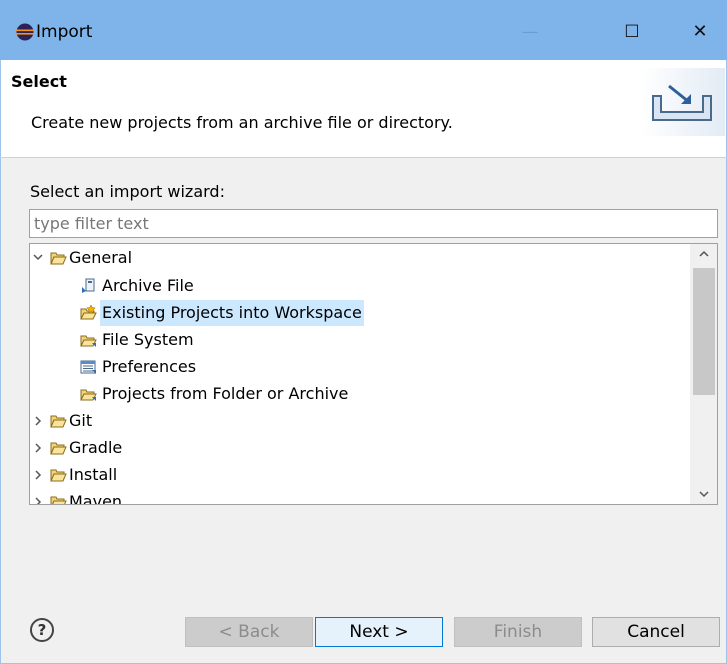 The height and width of the screenshot is (664, 727). Describe the element at coordinates (149, 366) in the screenshot. I see `tree-item-label: Preferences` at that location.